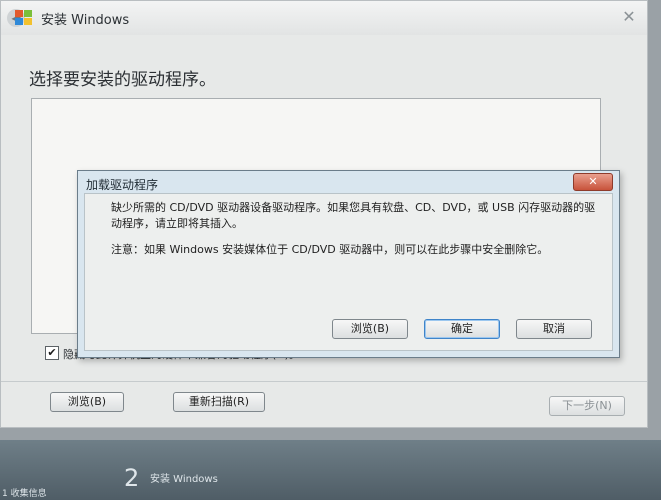 The height and width of the screenshot is (500, 661). I want to click on divider, so click(324, 381).